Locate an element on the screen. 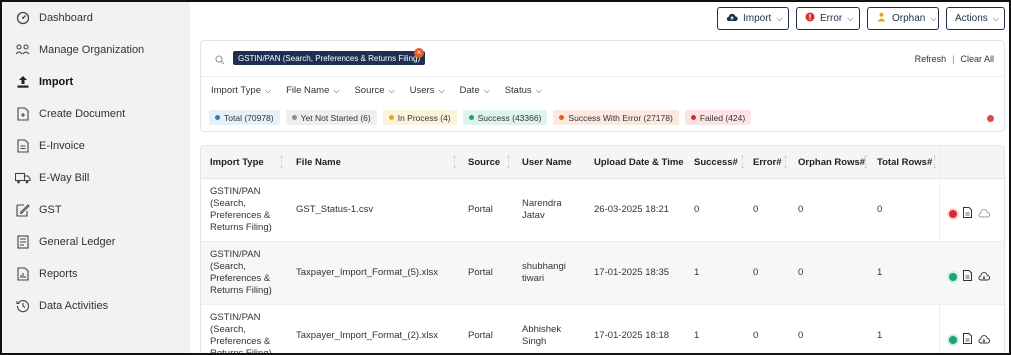  sidebar-item-e-way-bill: E-Way Bill is located at coordinates (96, 178).